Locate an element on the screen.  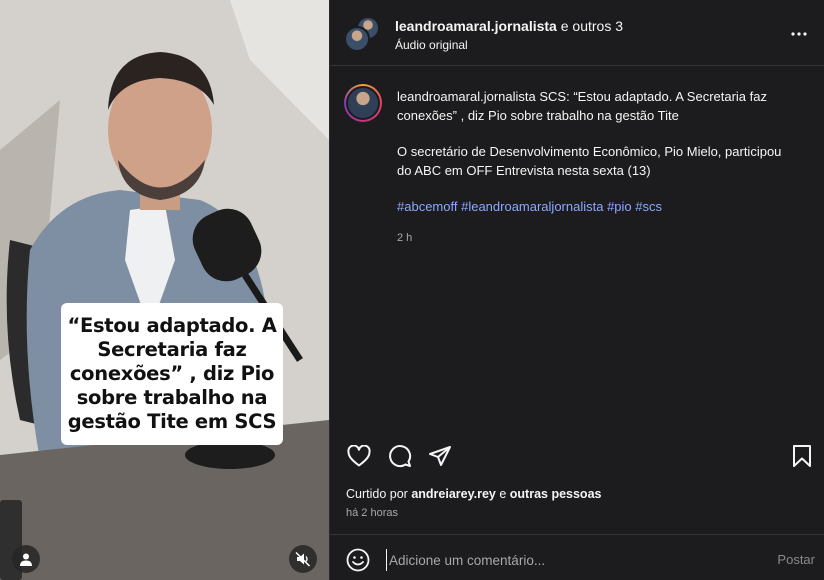
more-horizontal-icon is located at coordinates (799, 34).